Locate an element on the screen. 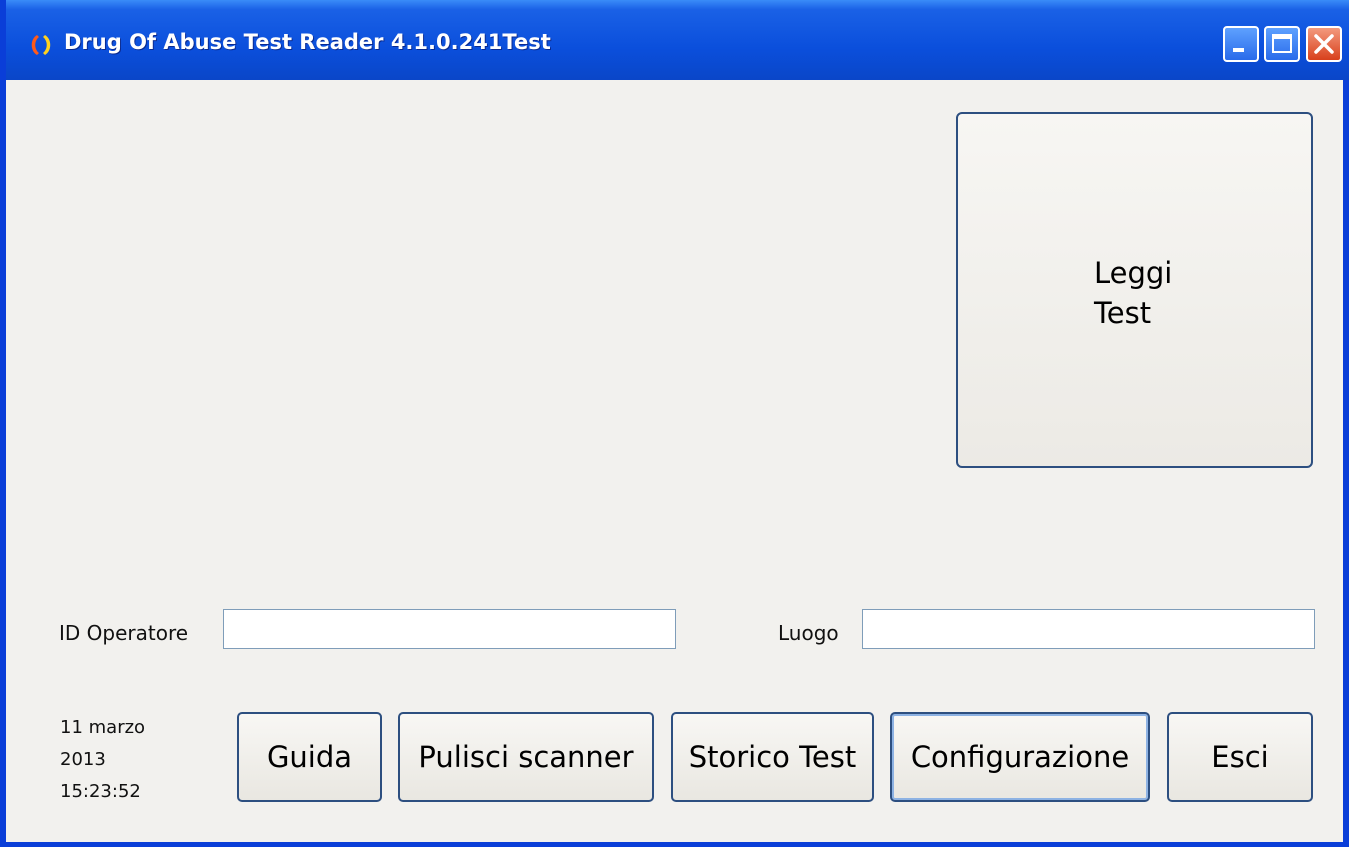 This screenshot has height=847, width=1349. read-test-label-line1: Leggi is located at coordinates (1133, 273).